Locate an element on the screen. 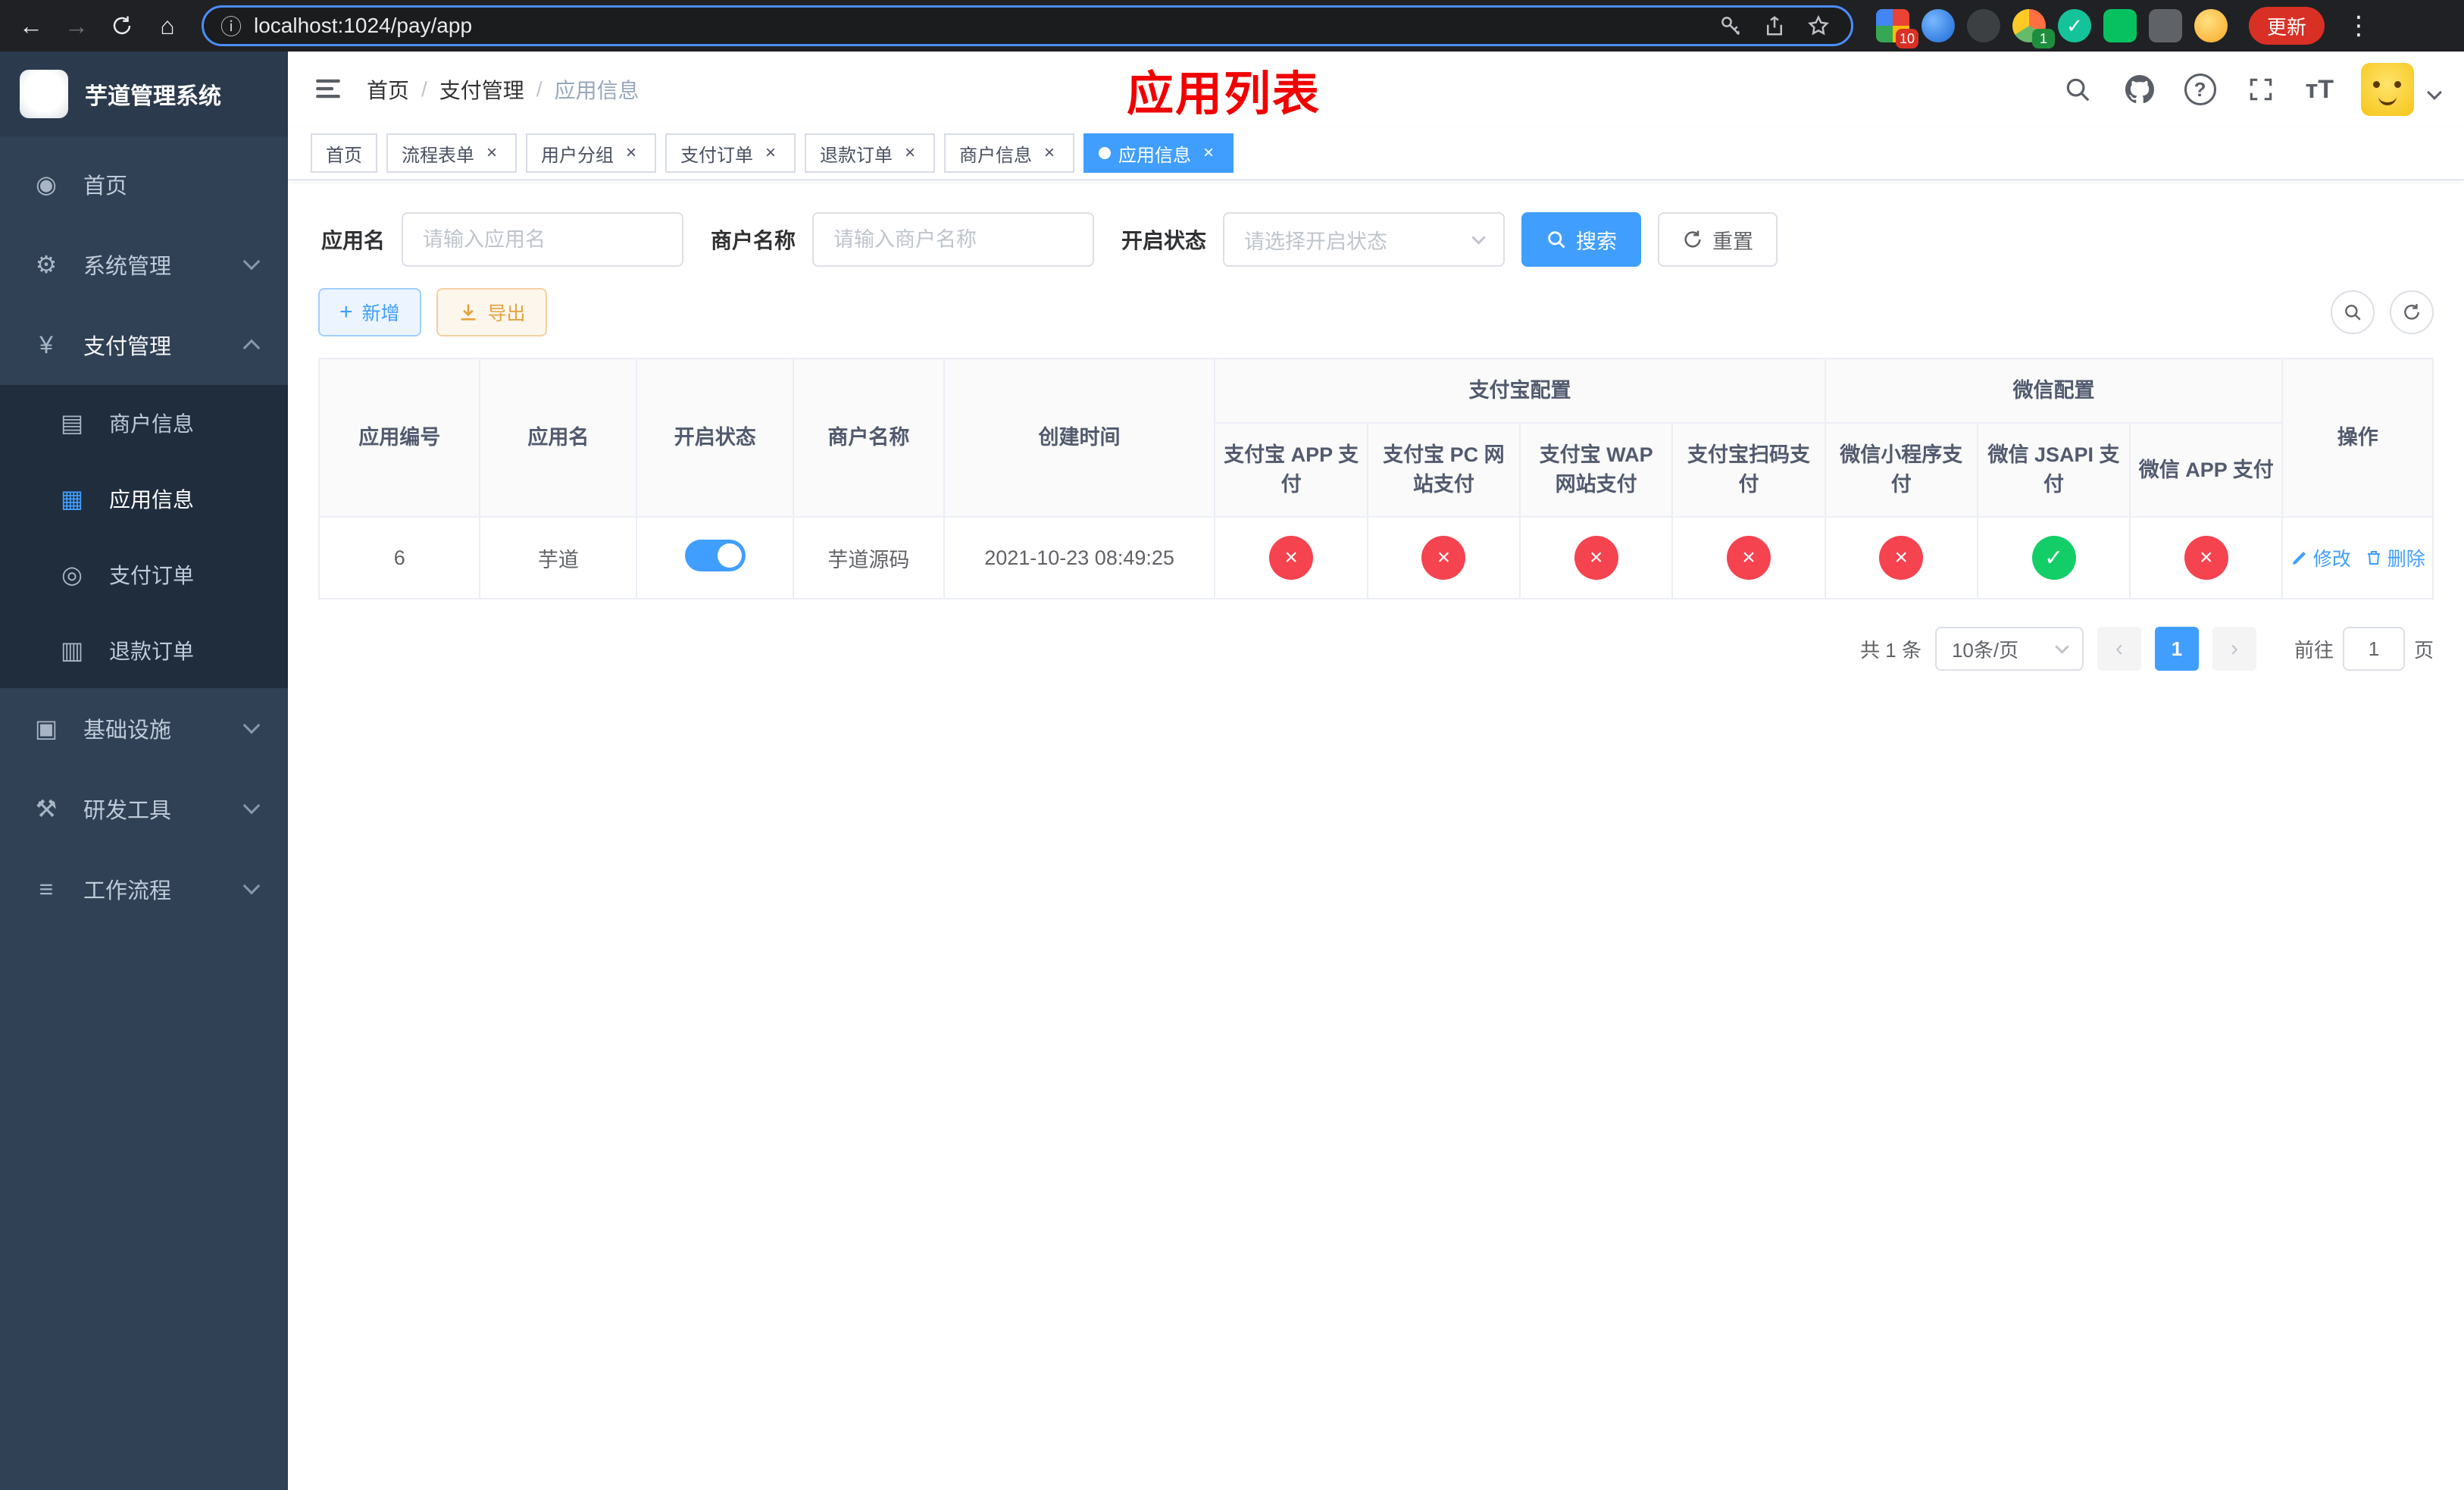 This screenshot has height=1490, width=2464. goto-page-input is located at coordinates (2373, 649).